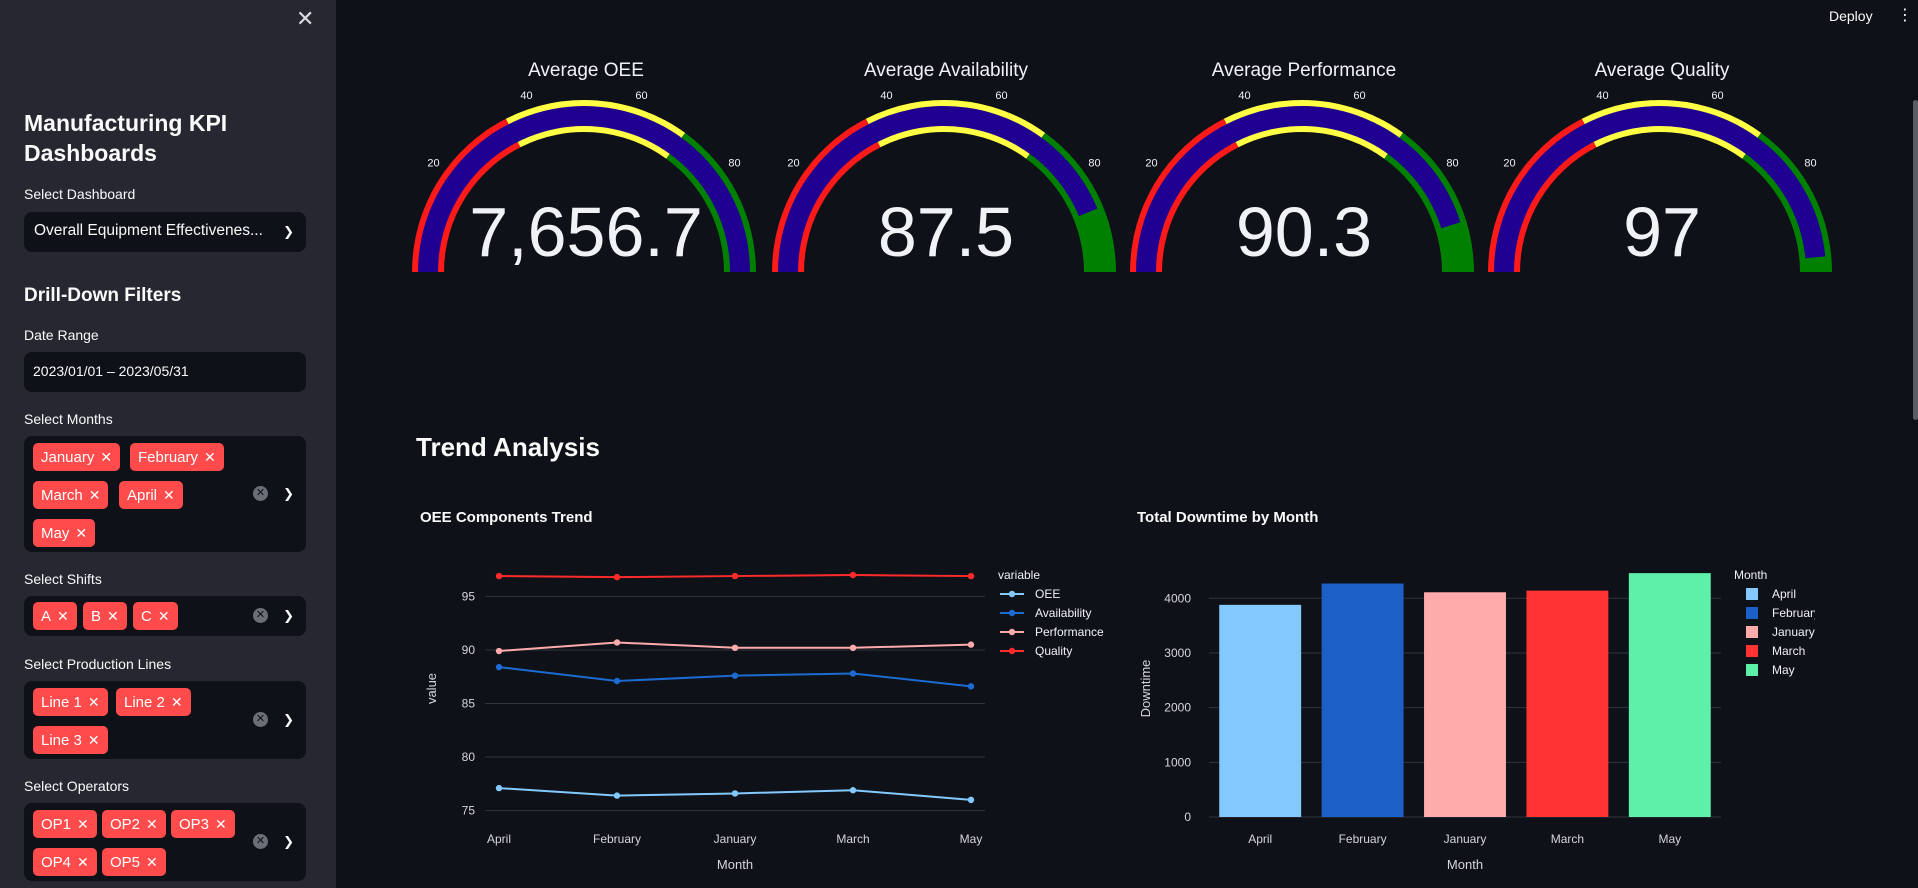  I want to click on chip-label: Line 3, so click(61, 740).